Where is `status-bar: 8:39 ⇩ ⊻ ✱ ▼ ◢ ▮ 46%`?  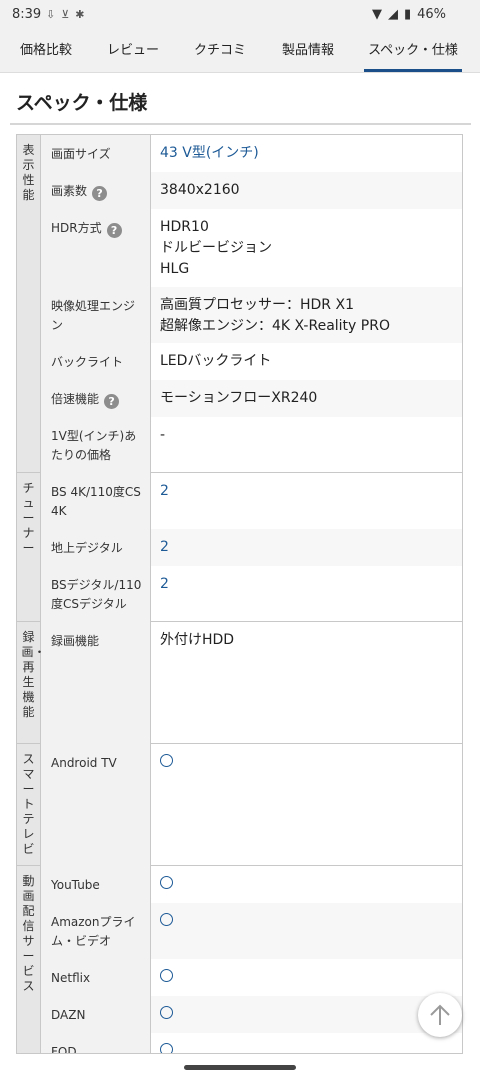
status-bar: 8:39 ⇩ ⊻ ✱ ▼ ◢ ▮ 46% is located at coordinates (240, 16).